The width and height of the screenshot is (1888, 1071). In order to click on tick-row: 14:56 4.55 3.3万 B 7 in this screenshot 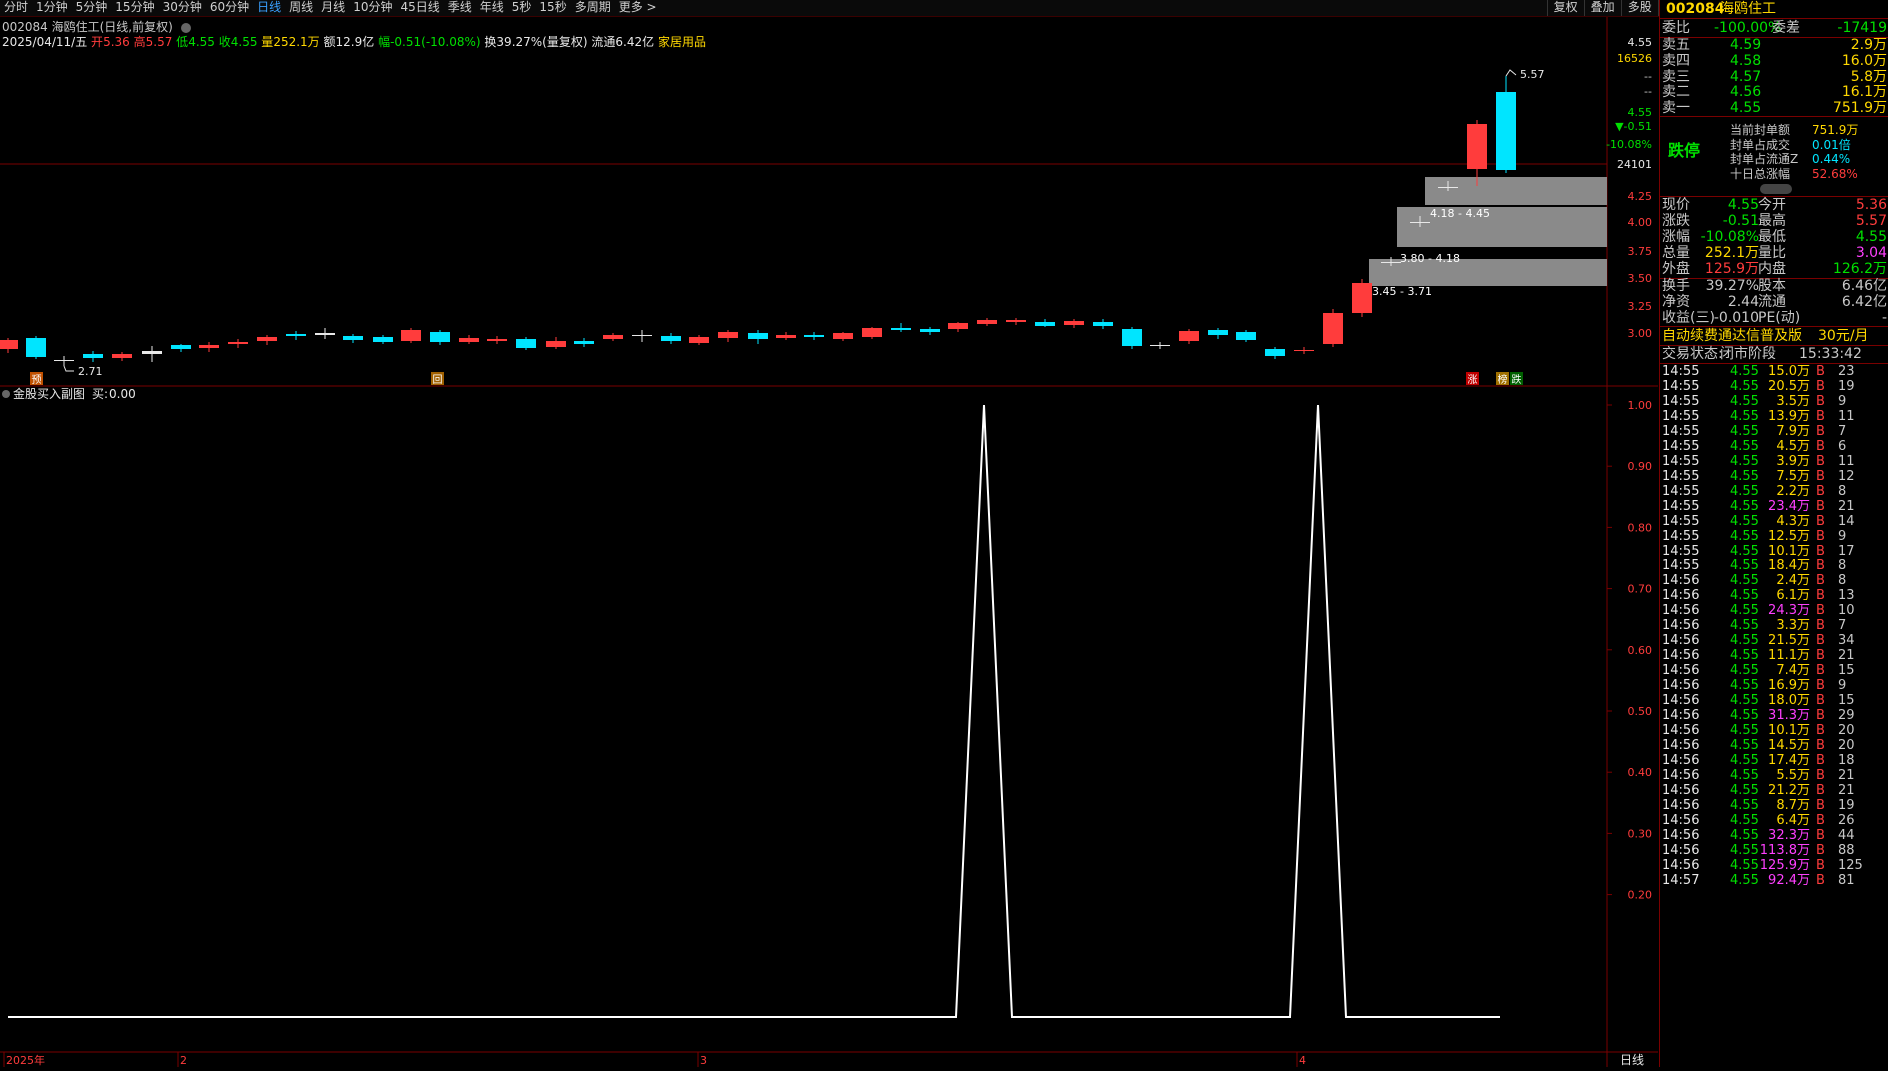, I will do `click(1774, 625)`.